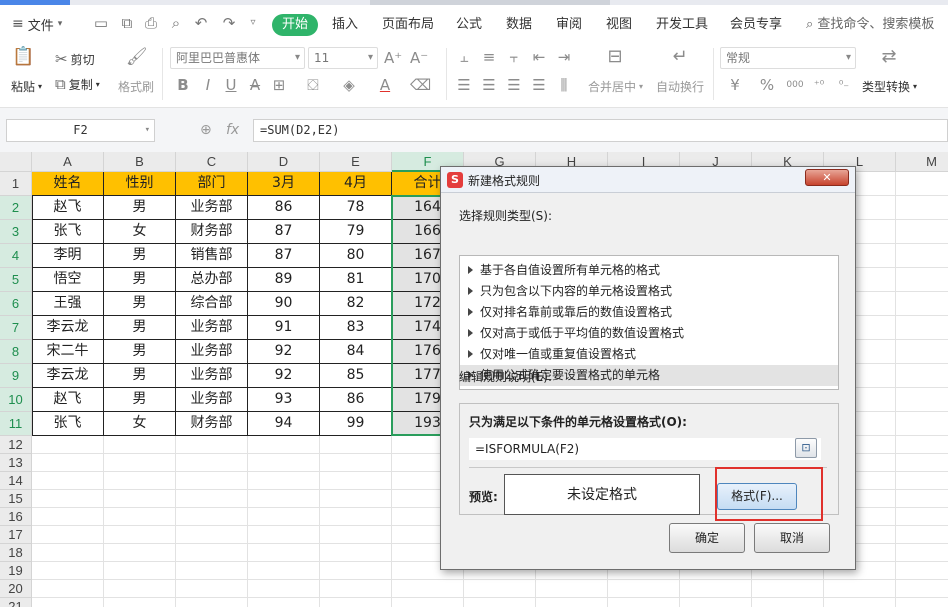  What do you see at coordinates (231, 85) in the screenshot?
I see `underline-icon: U` at bounding box center [231, 85].